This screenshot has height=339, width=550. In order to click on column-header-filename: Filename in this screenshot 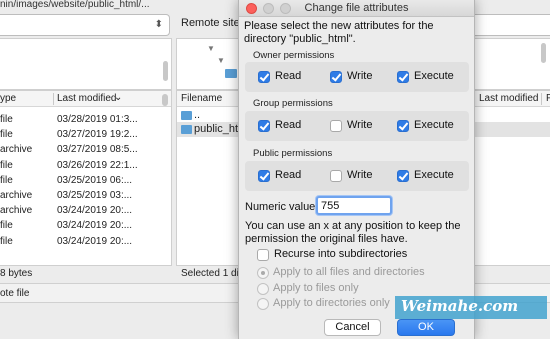, I will do `click(201, 98)`.